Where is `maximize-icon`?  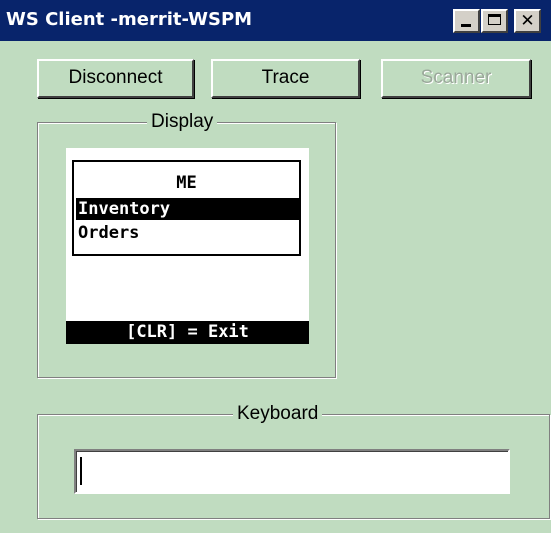 maximize-icon is located at coordinates (494, 19).